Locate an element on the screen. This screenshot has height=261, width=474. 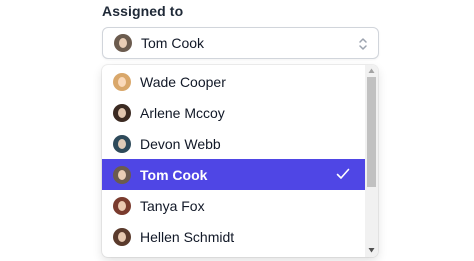
selected-assignee-name: Tom Cook is located at coordinates (173, 43).